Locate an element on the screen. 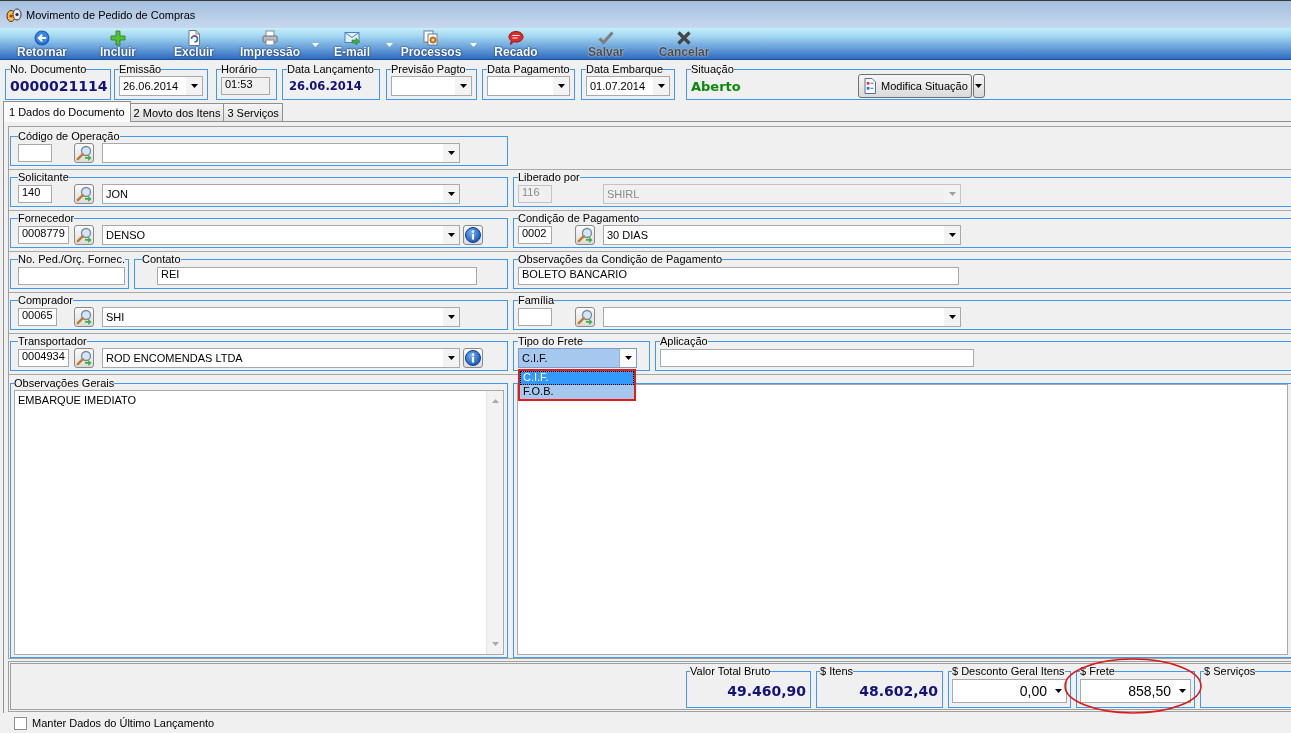 The width and height of the screenshot is (1291, 733). checkbox-label: Manter Dados do Último Lançamento is located at coordinates (123, 723).